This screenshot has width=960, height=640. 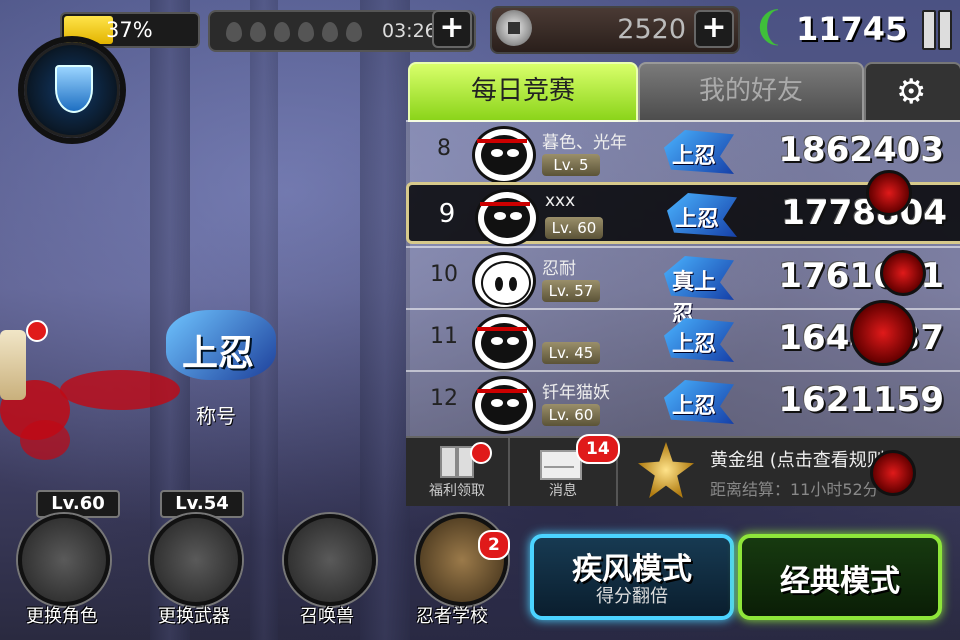 I want to click on shield-power-badge, so click(x=72, y=90).